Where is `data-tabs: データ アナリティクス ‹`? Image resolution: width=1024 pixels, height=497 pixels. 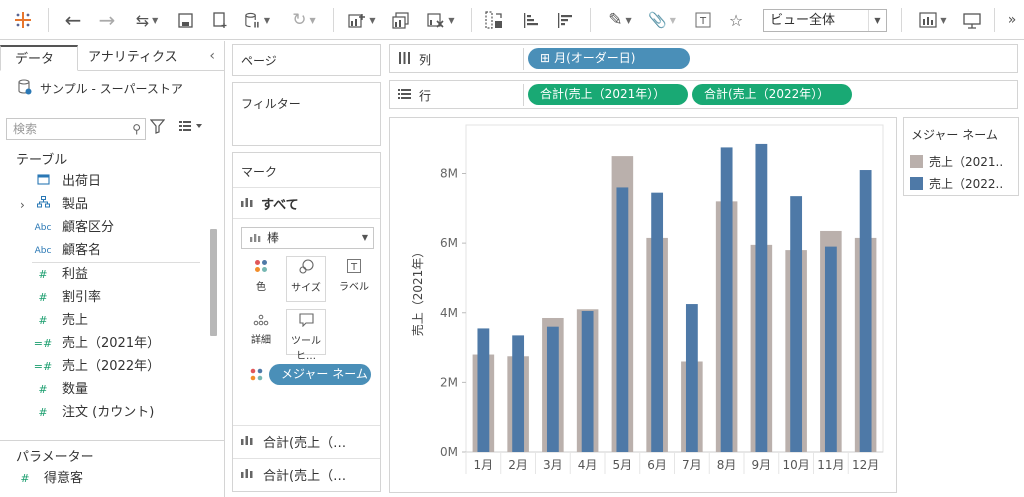
data-tabs: データ アナリティクス ‹ is located at coordinates (112, 58).